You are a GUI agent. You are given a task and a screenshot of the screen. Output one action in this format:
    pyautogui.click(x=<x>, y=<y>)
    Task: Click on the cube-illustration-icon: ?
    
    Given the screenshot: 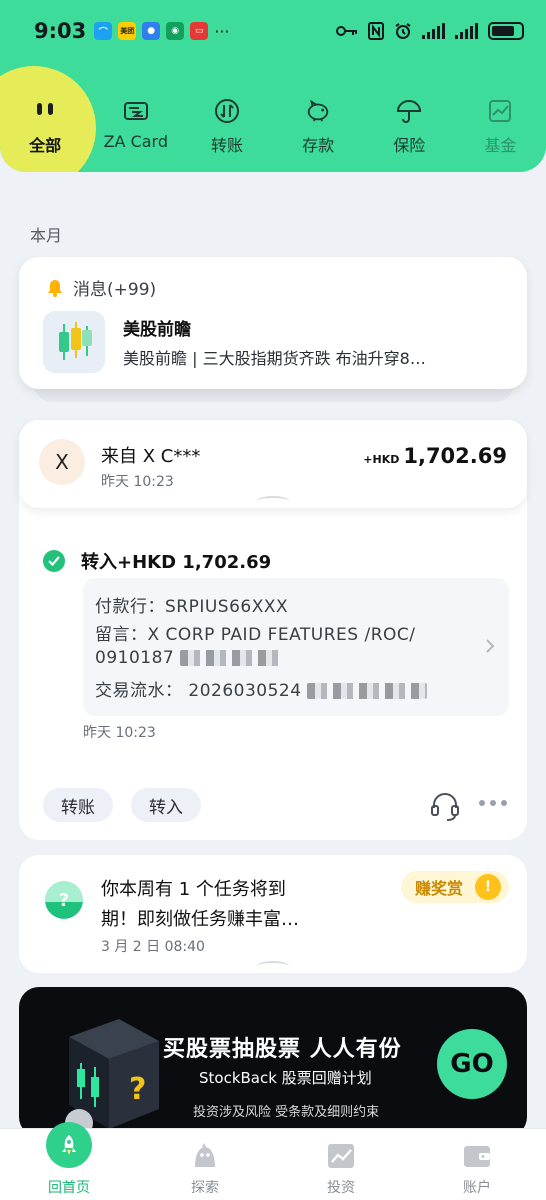 What is the action you would take?
    pyautogui.click(x=112, y=1078)
    